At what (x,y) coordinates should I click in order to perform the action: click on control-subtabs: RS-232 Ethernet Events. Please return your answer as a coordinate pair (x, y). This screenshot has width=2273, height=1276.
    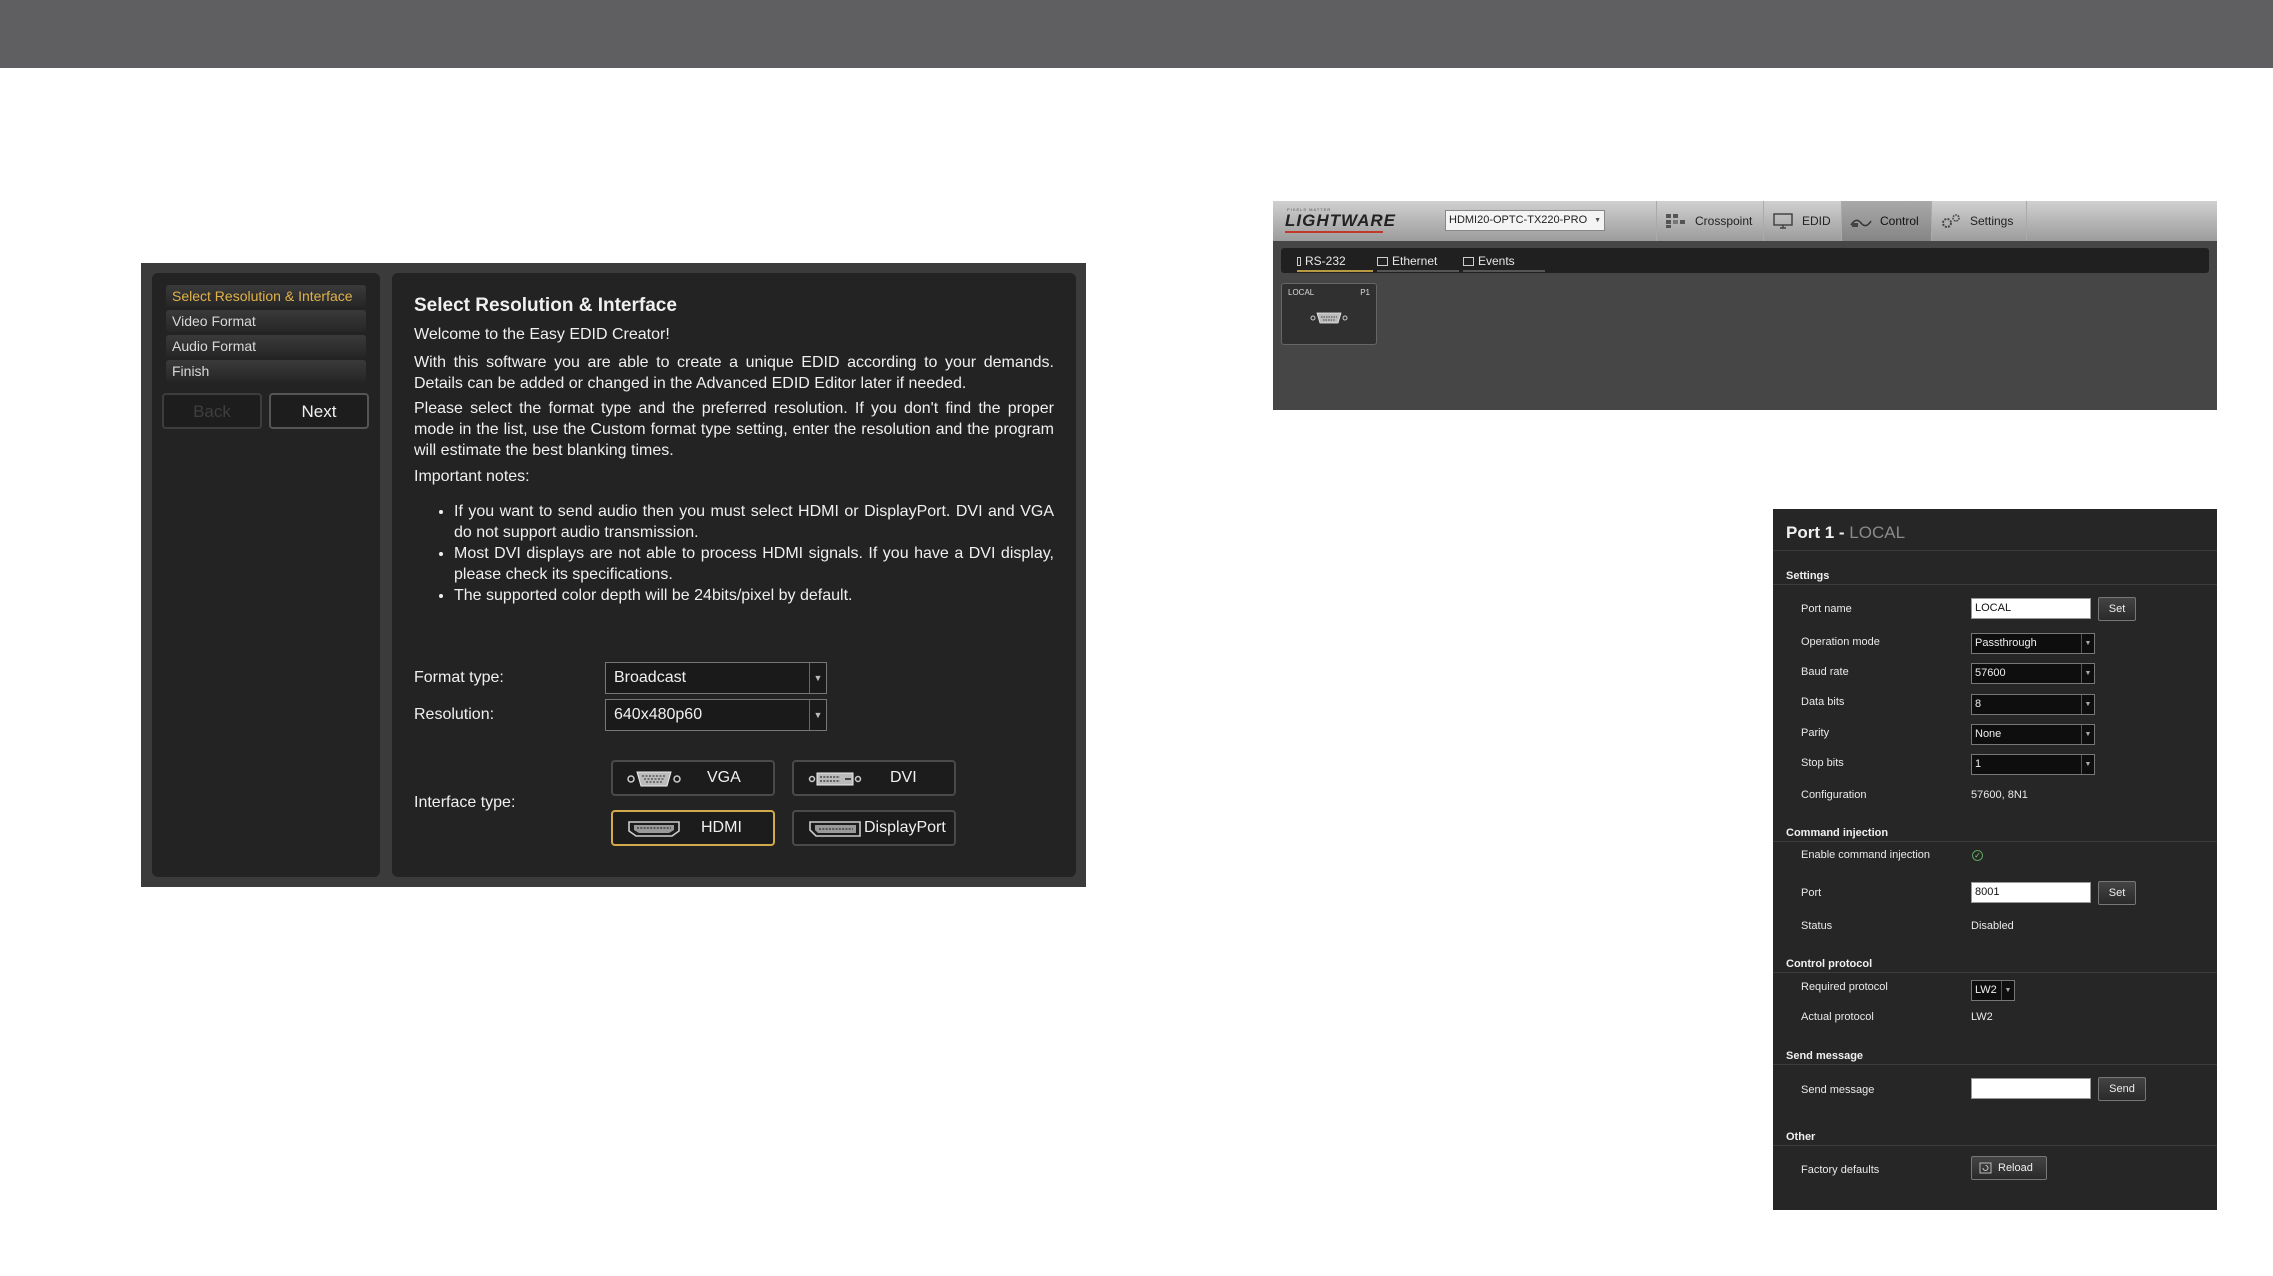
    Looking at the image, I should click on (1745, 260).